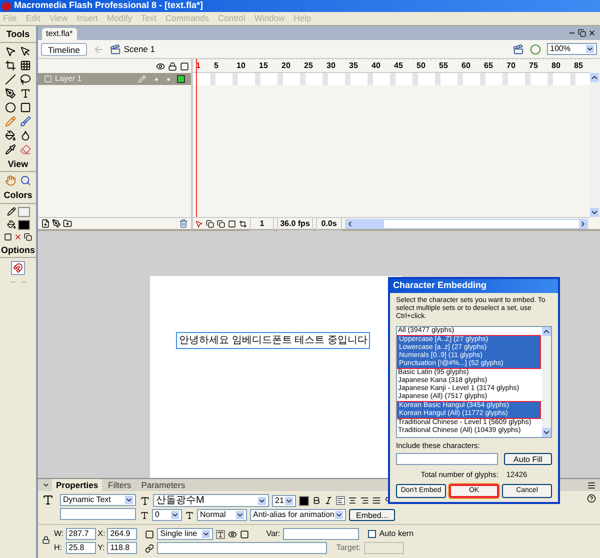 This screenshot has width=600, height=558. What do you see at coordinates (11, 224) in the screenshot?
I see `fill-color-icon` at bounding box center [11, 224].